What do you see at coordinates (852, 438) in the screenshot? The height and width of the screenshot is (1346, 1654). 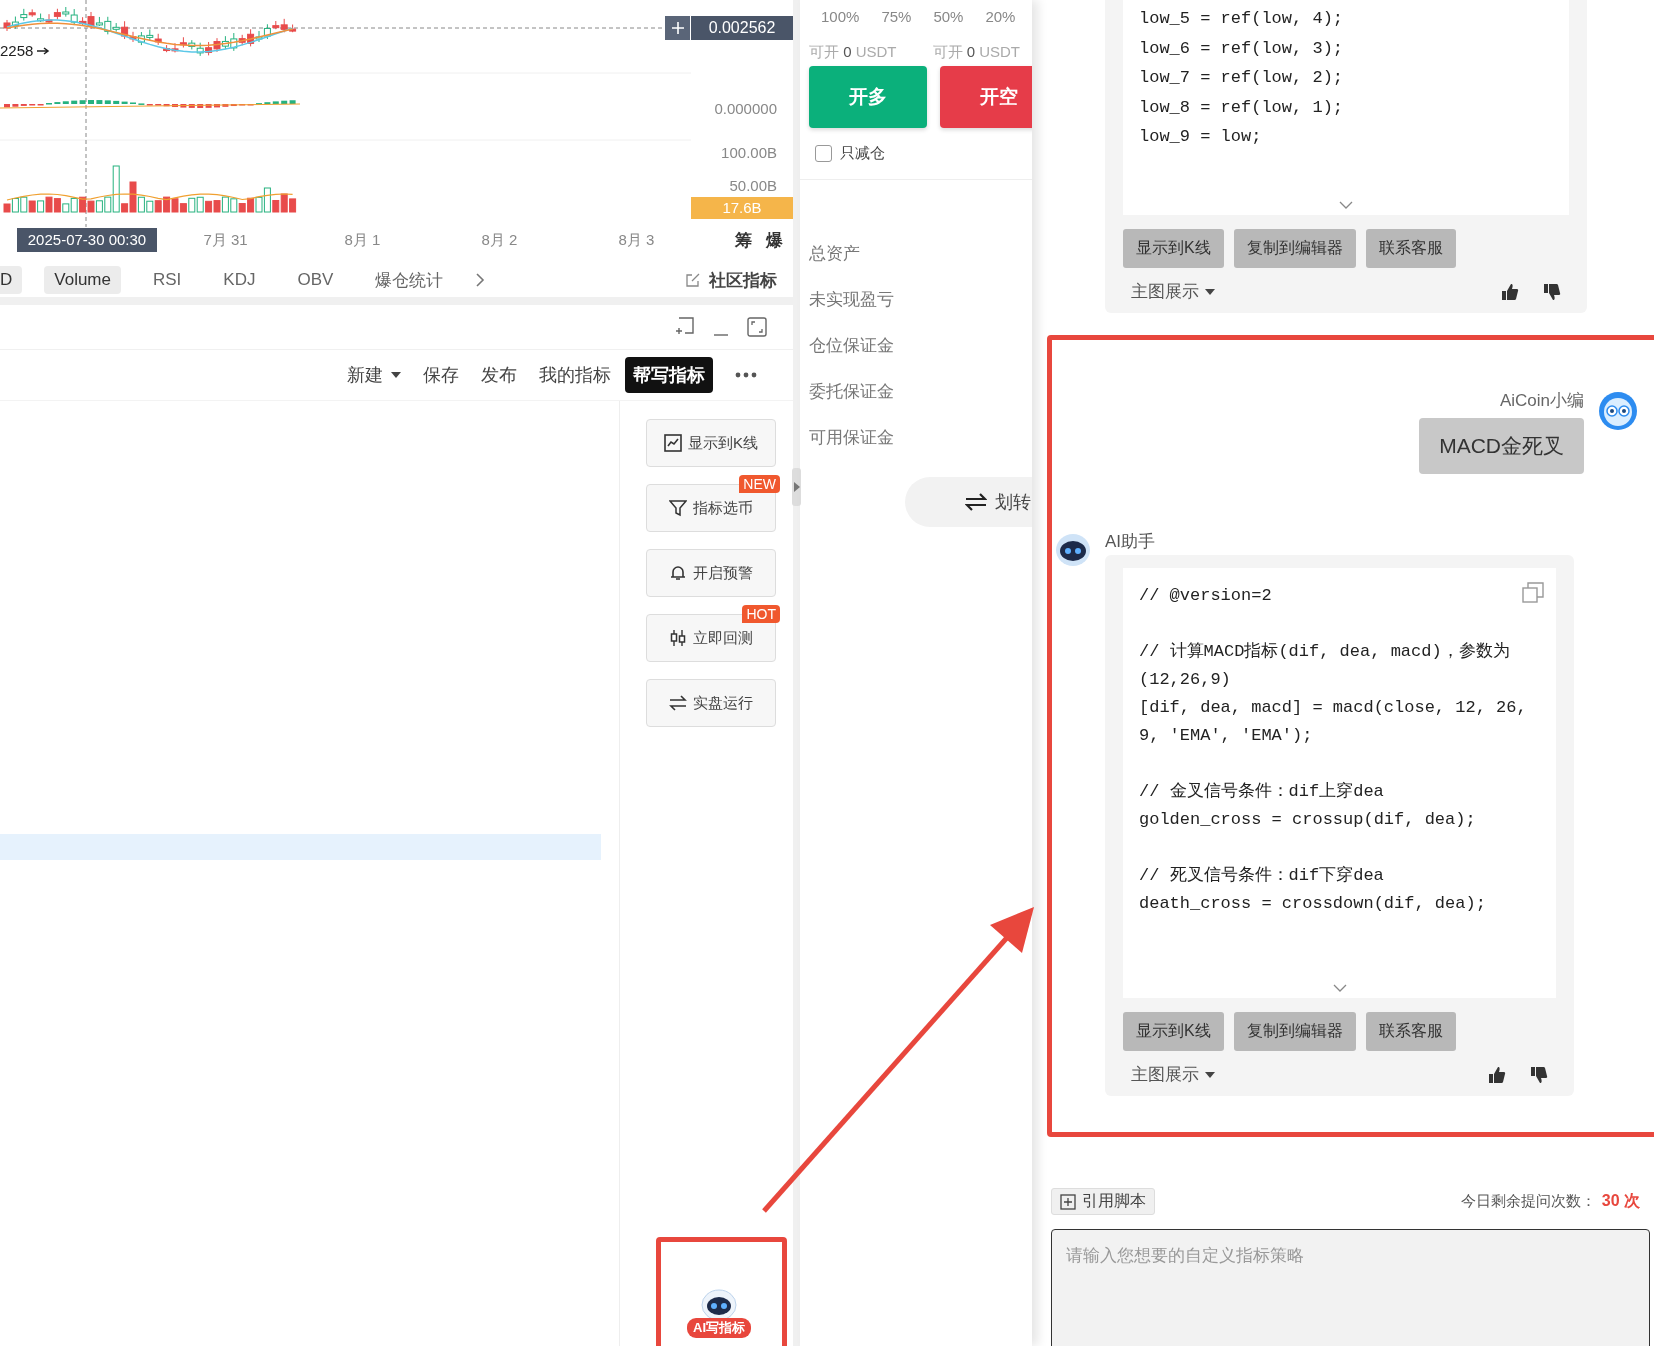 I see `account-label: 可用保证金` at bounding box center [852, 438].